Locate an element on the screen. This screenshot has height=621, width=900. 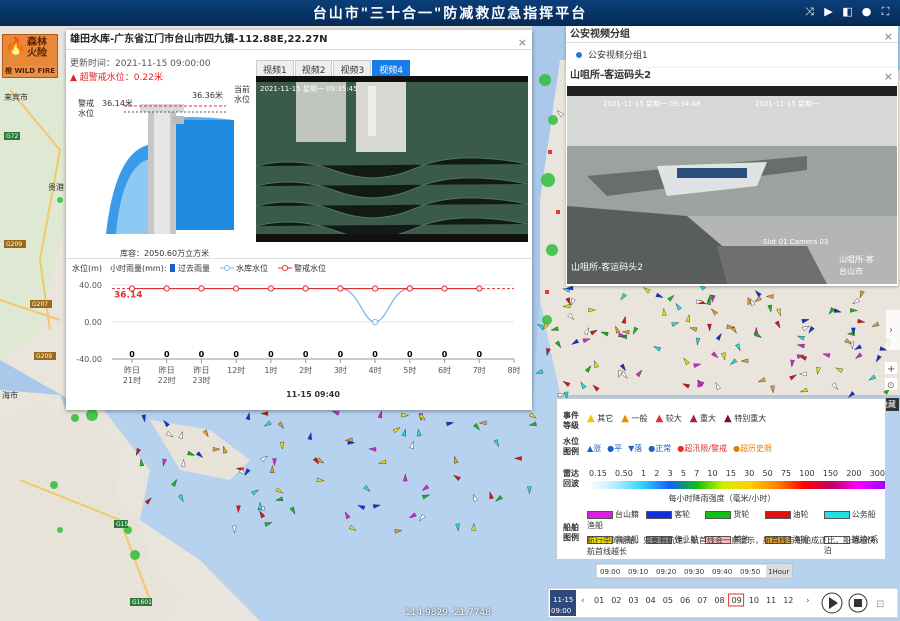
hour-tick: 04 is located at coordinates (651, 600).